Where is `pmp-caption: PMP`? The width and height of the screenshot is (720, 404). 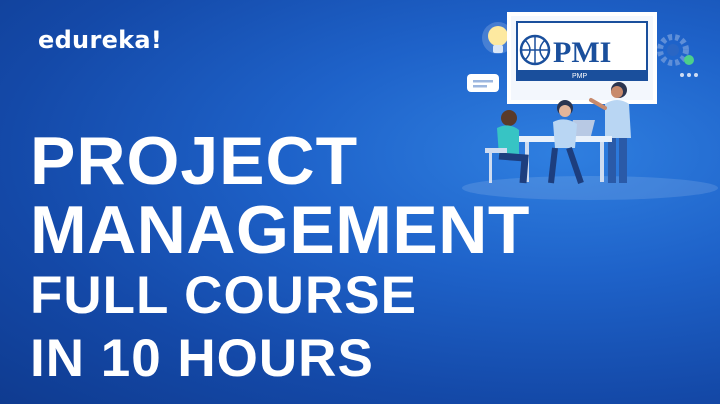 pmp-caption: PMP is located at coordinates (580, 76).